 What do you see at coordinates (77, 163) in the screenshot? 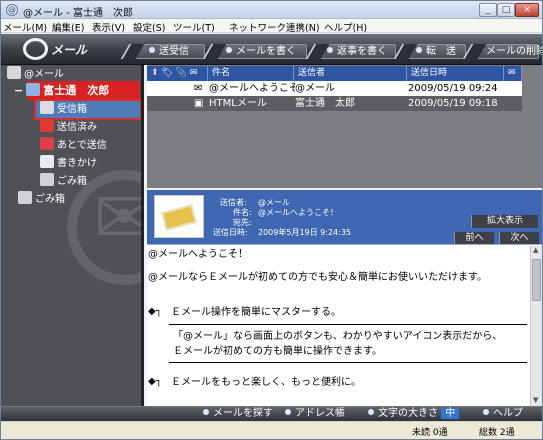
I see `drafts-label: 書きかけ` at bounding box center [77, 163].